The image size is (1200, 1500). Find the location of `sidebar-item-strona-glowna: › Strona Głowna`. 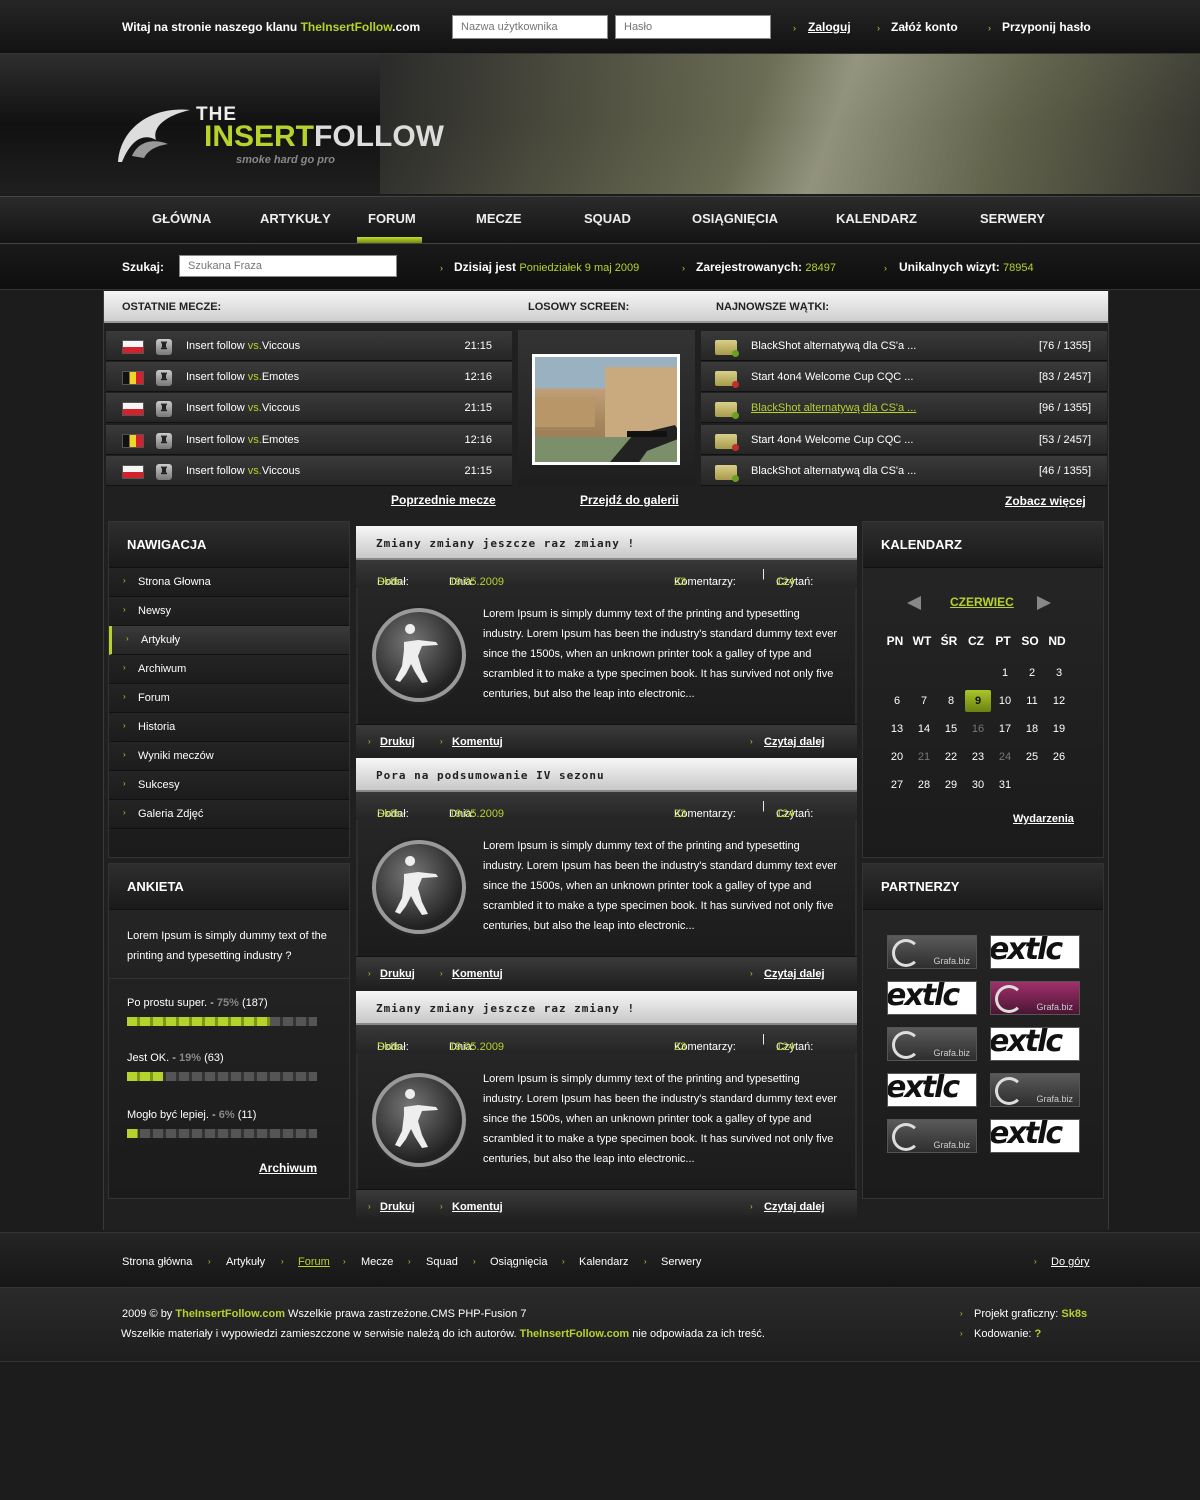

sidebar-item-strona-glowna: › Strona Głowna is located at coordinates (229, 582).